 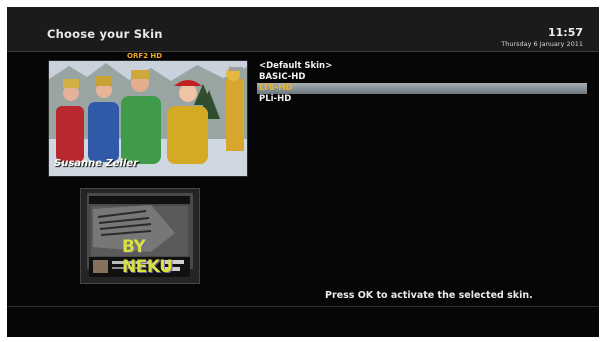 What do you see at coordinates (145, 56) in the screenshot?
I see `channel-name: ORF2 HD` at bounding box center [145, 56].